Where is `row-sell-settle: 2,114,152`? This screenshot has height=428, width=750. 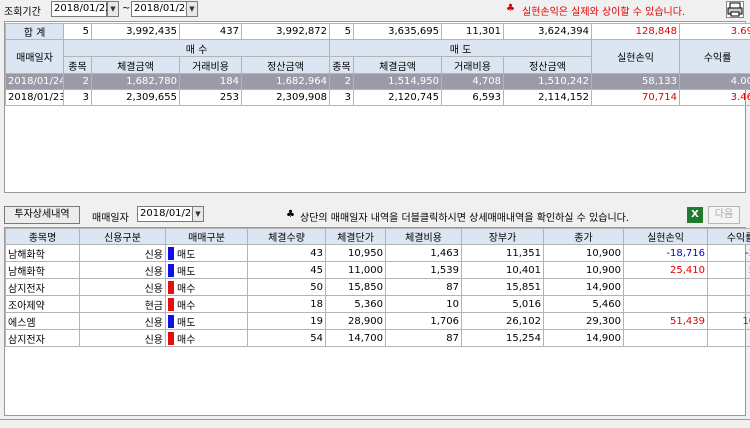 row-sell-settle: 2,114,152 is located at coordinates (547, 97).